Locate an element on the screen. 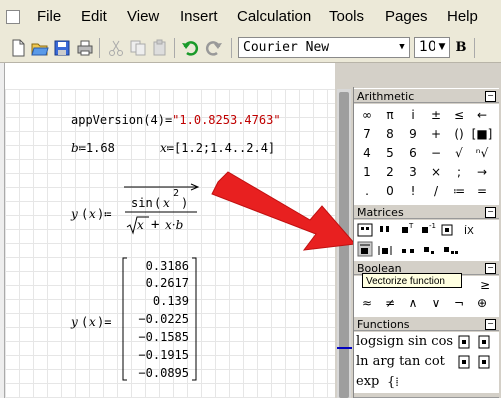 The height and width of the screenshot is (398, 501). palette-cell: ∞ is located at coordinates (367, 115).